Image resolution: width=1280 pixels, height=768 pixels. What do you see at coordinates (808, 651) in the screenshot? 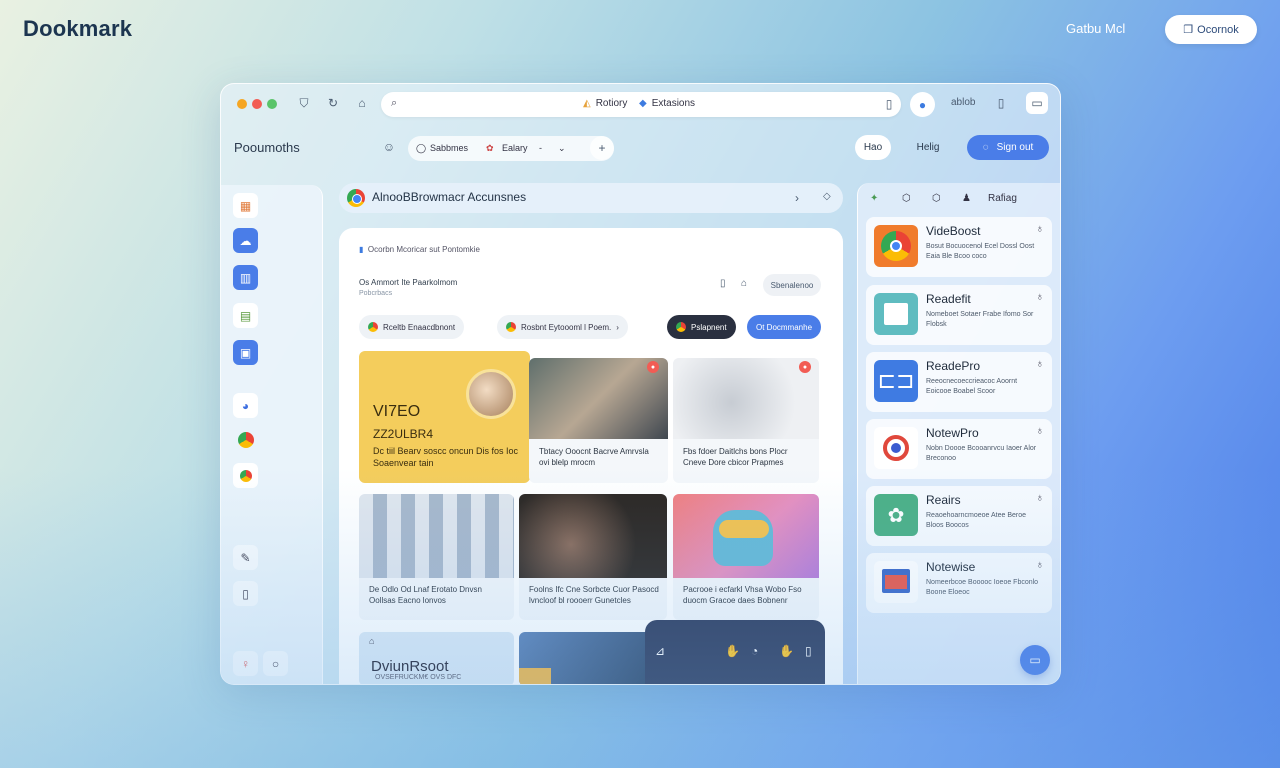
I see `more-icon: ▯` at bounding box center [808, 651].